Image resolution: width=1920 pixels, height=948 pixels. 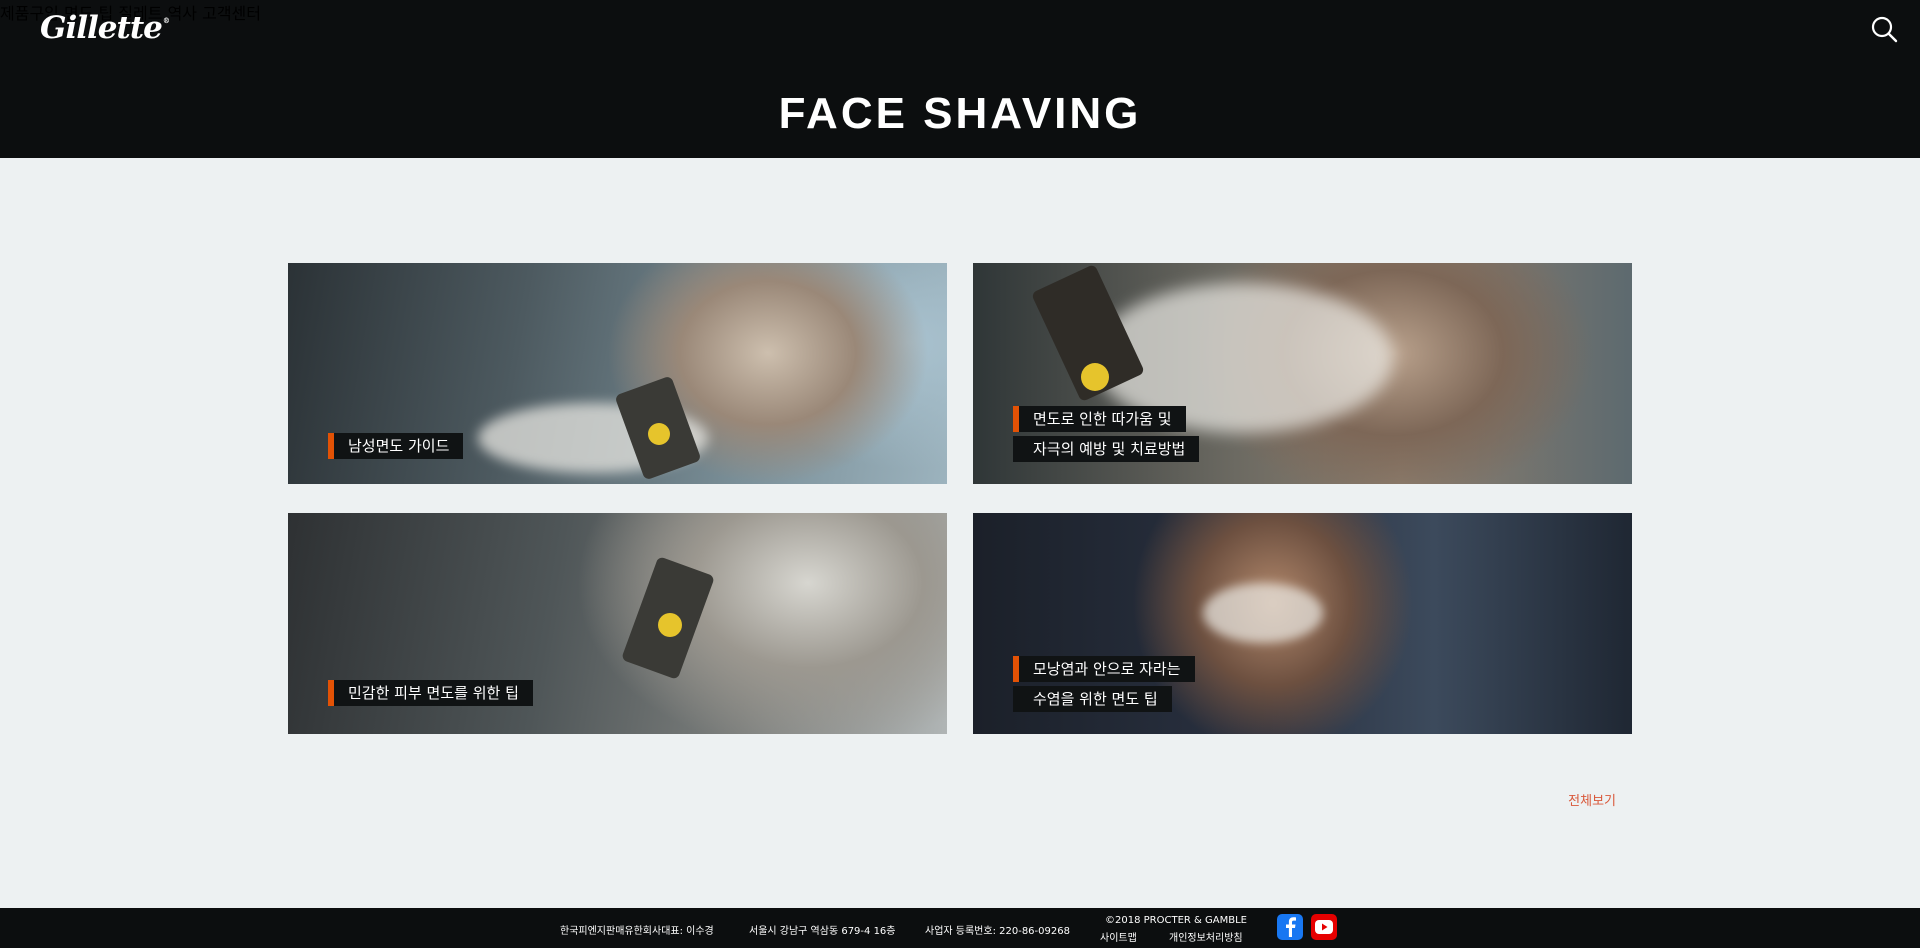 I want to click on card-label: 면도로 인한 따가움 및 자극의 예방 및 치료방법, so click(x=1106, y=434).